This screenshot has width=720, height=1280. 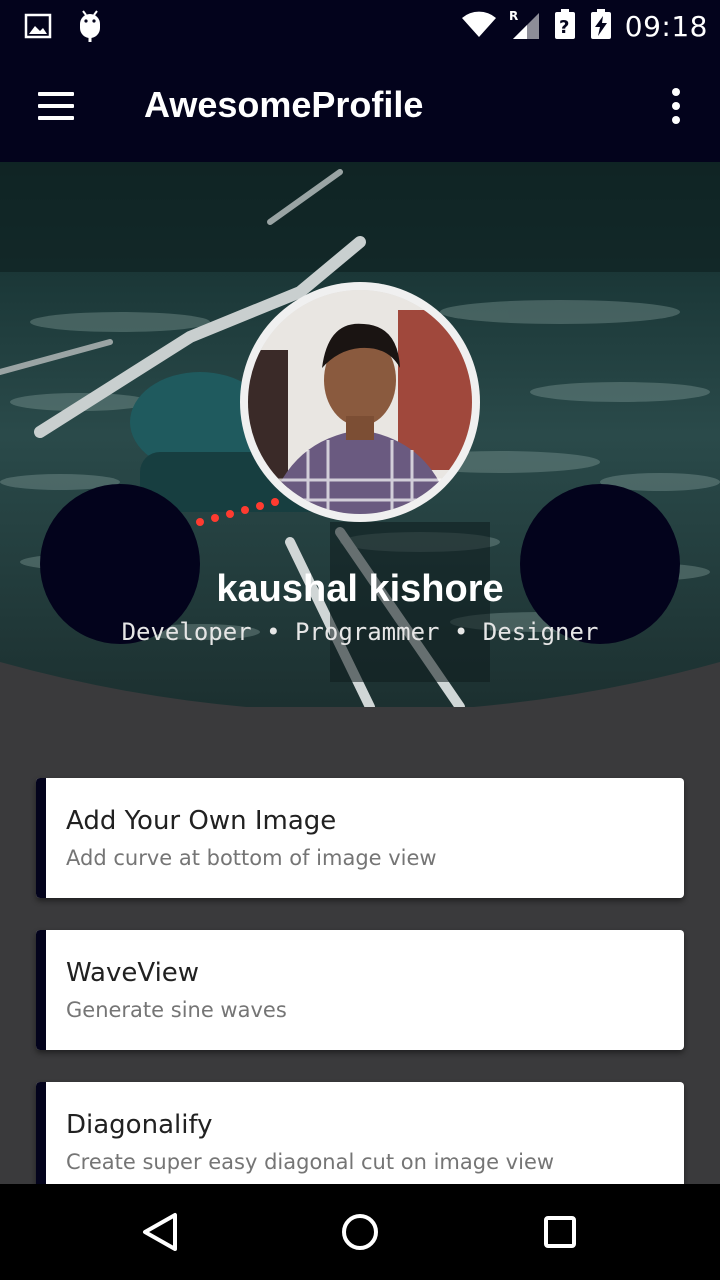 What do you see at coordinates (513, 16) in the screenshot?
I see `svg-text: R` at bounding box center [513, 16].